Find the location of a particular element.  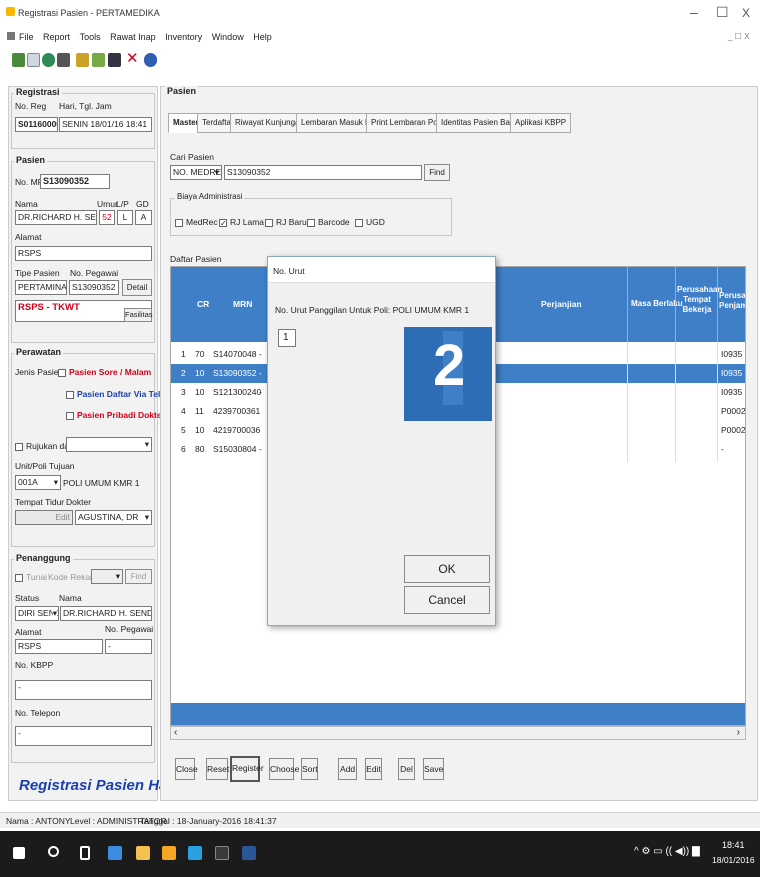

menu-file: File is located at coordinates (26, 37).